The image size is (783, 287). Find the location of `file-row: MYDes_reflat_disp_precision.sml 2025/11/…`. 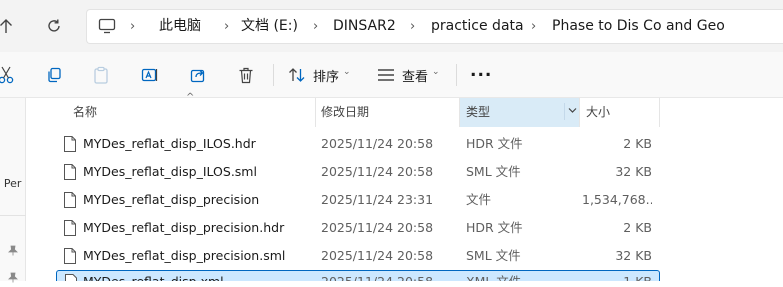

file-row: MYDes_reflat_disp_precision.sml 2025/11/… is located at coordinates (358, 256).